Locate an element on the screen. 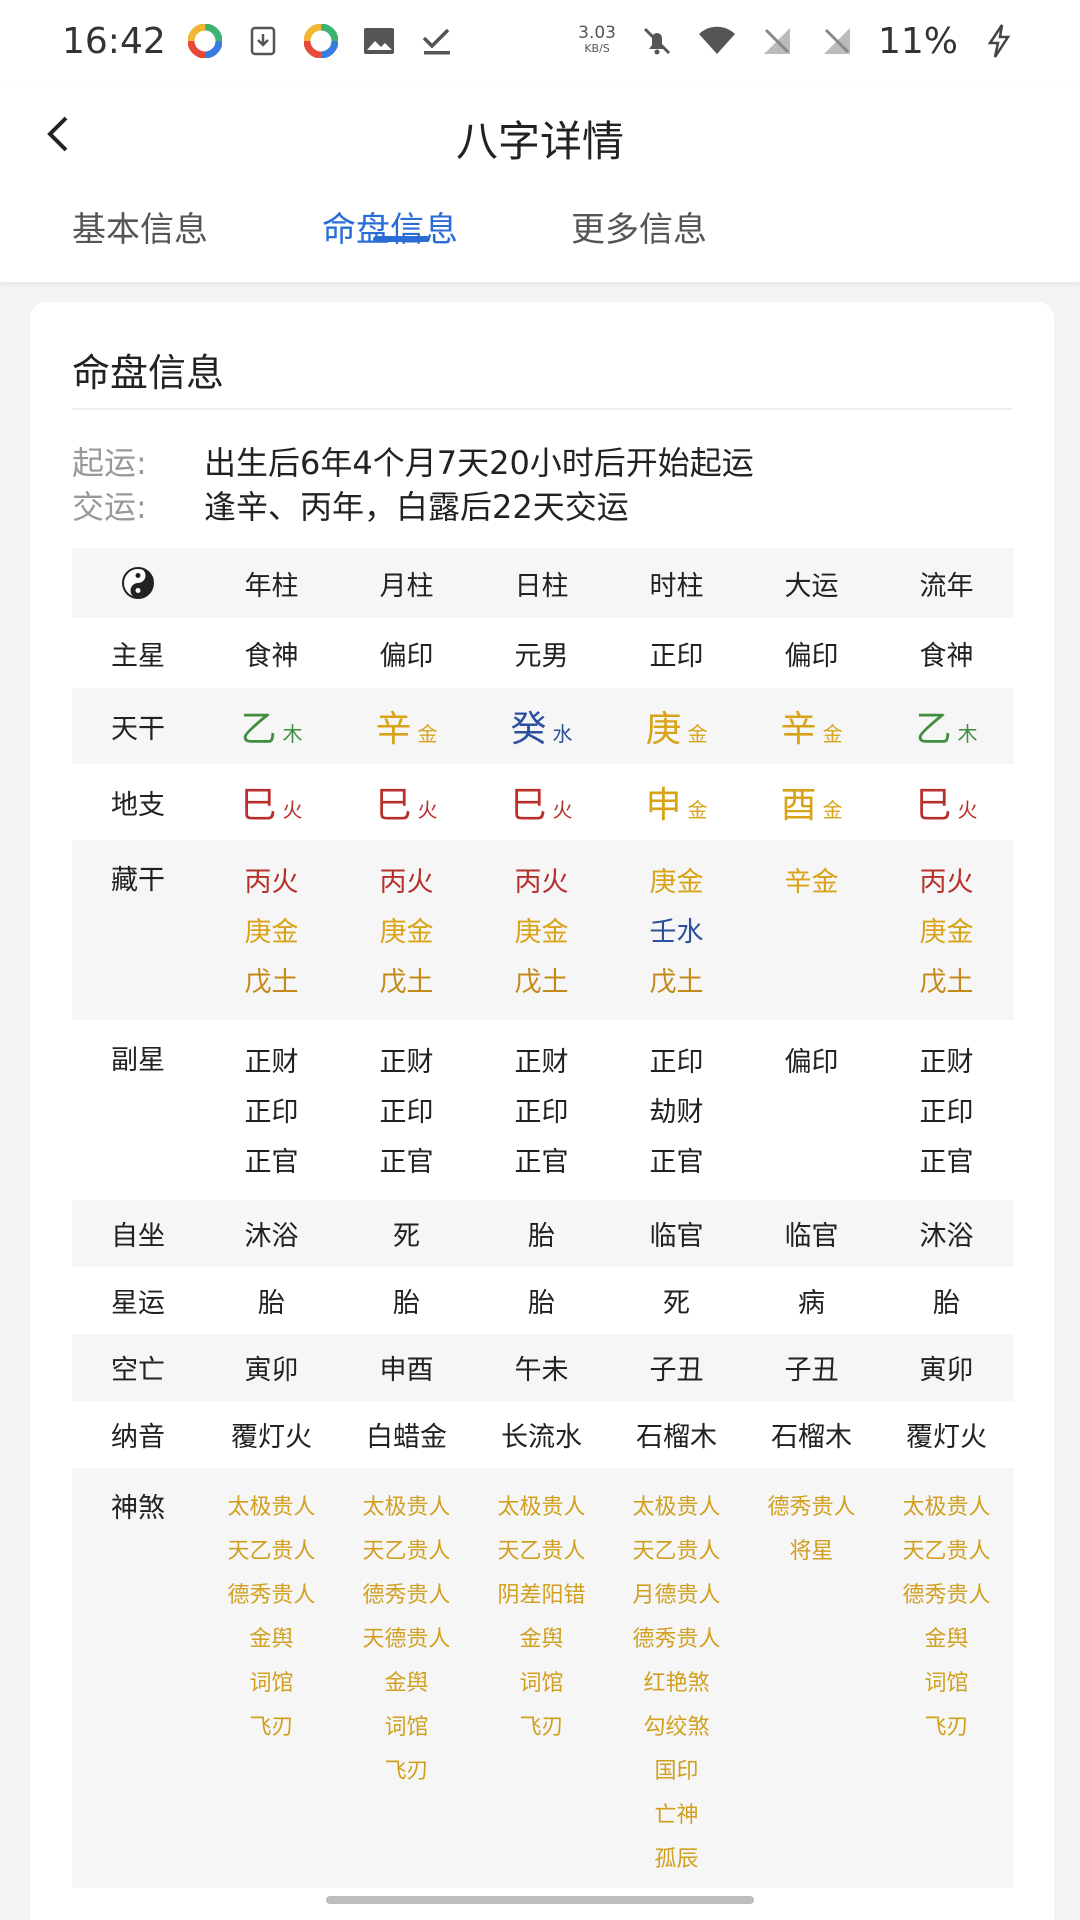 The width and height of the screenshot is (1080, 1920). col-header: 月柱 is located at coordinates (406, 583).